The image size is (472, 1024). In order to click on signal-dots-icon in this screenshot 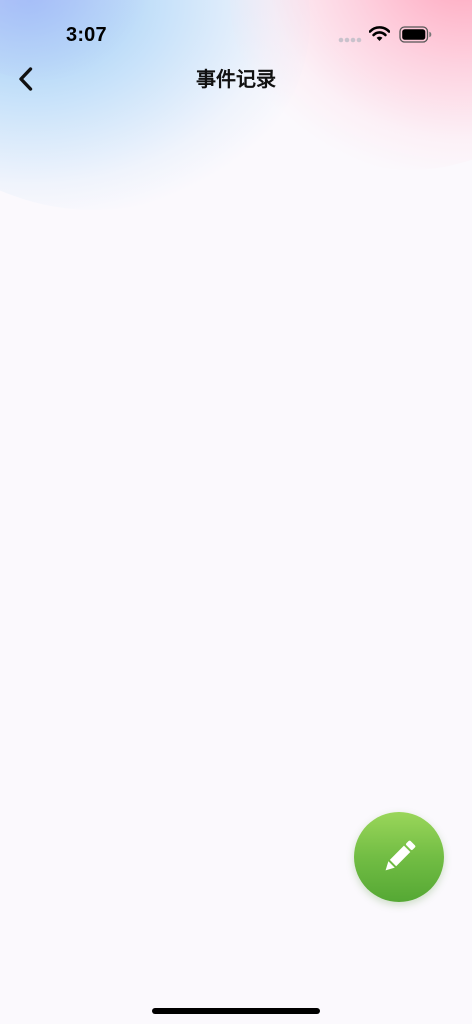, I will do `click(350, 40)`.